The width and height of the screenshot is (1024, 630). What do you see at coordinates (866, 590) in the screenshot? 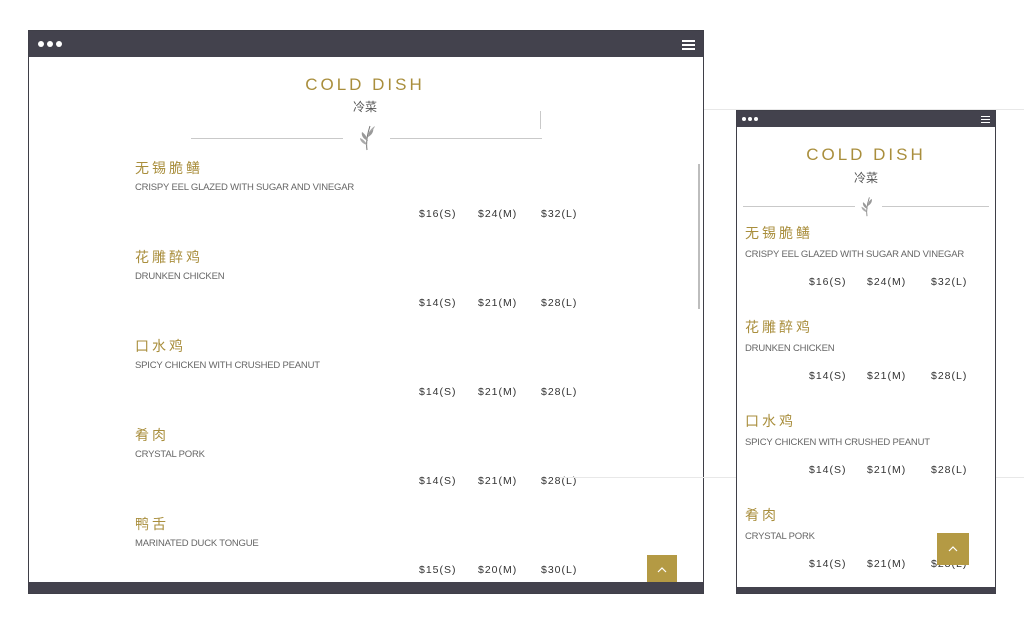
I see `mobile-bottom-bar` at bounding box center [866, 590].